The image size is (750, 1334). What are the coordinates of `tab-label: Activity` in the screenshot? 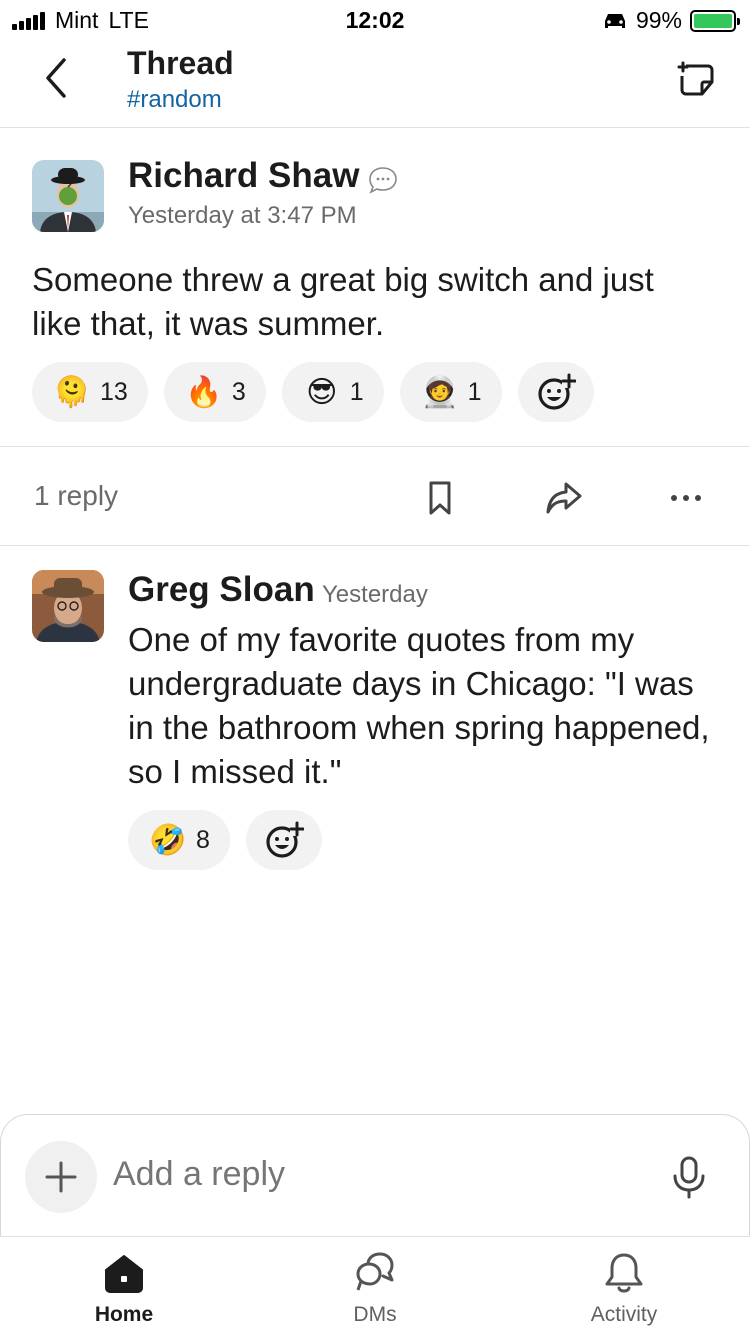 It's located at (624, 1314).